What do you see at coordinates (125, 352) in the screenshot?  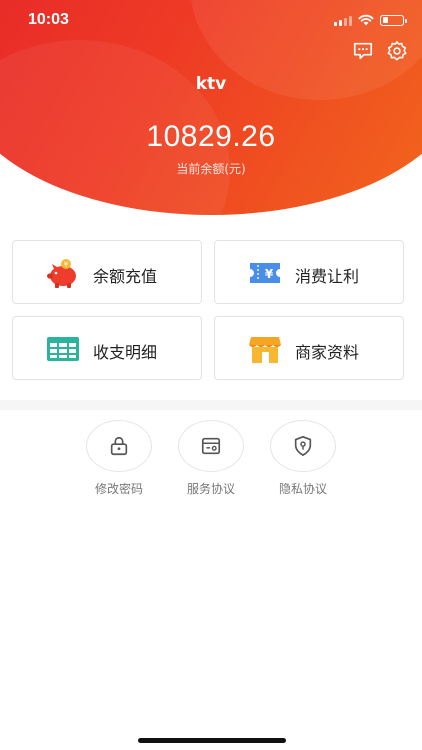 I see `statement-label: 收支明细` at bounding box center [125, 352].